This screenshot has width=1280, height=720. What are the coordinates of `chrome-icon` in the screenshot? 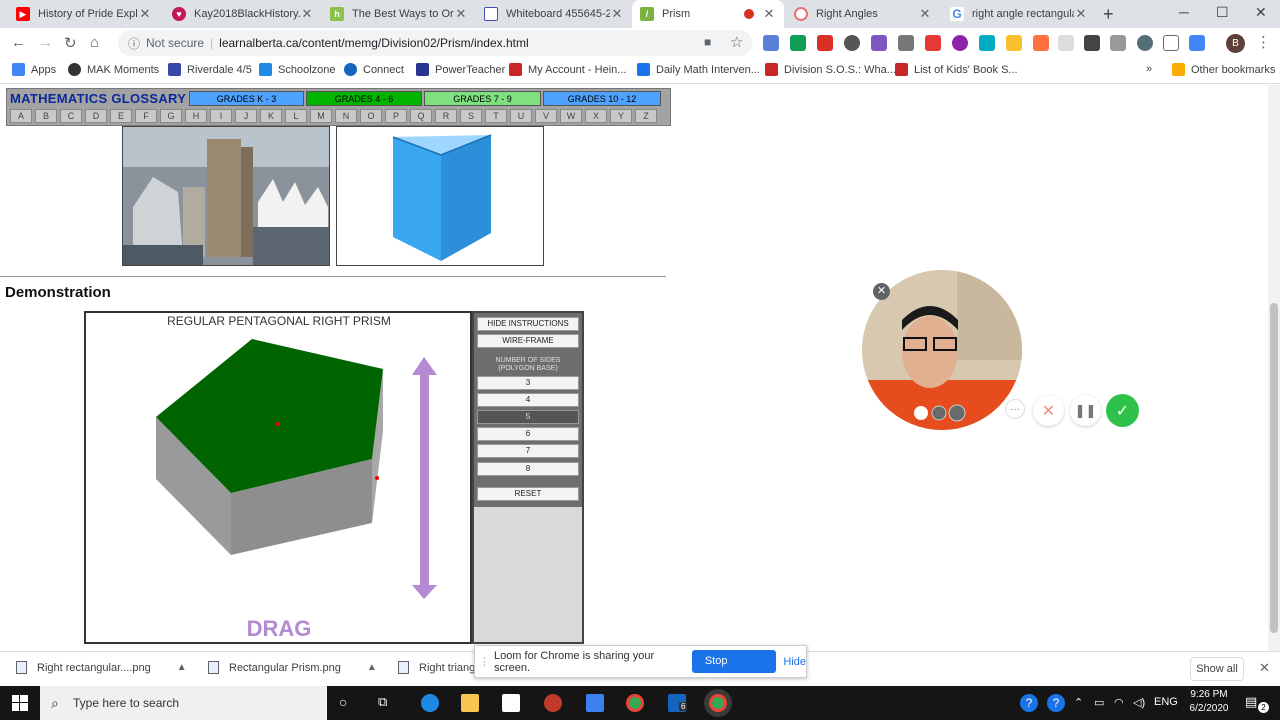 It's located at (635, 703).